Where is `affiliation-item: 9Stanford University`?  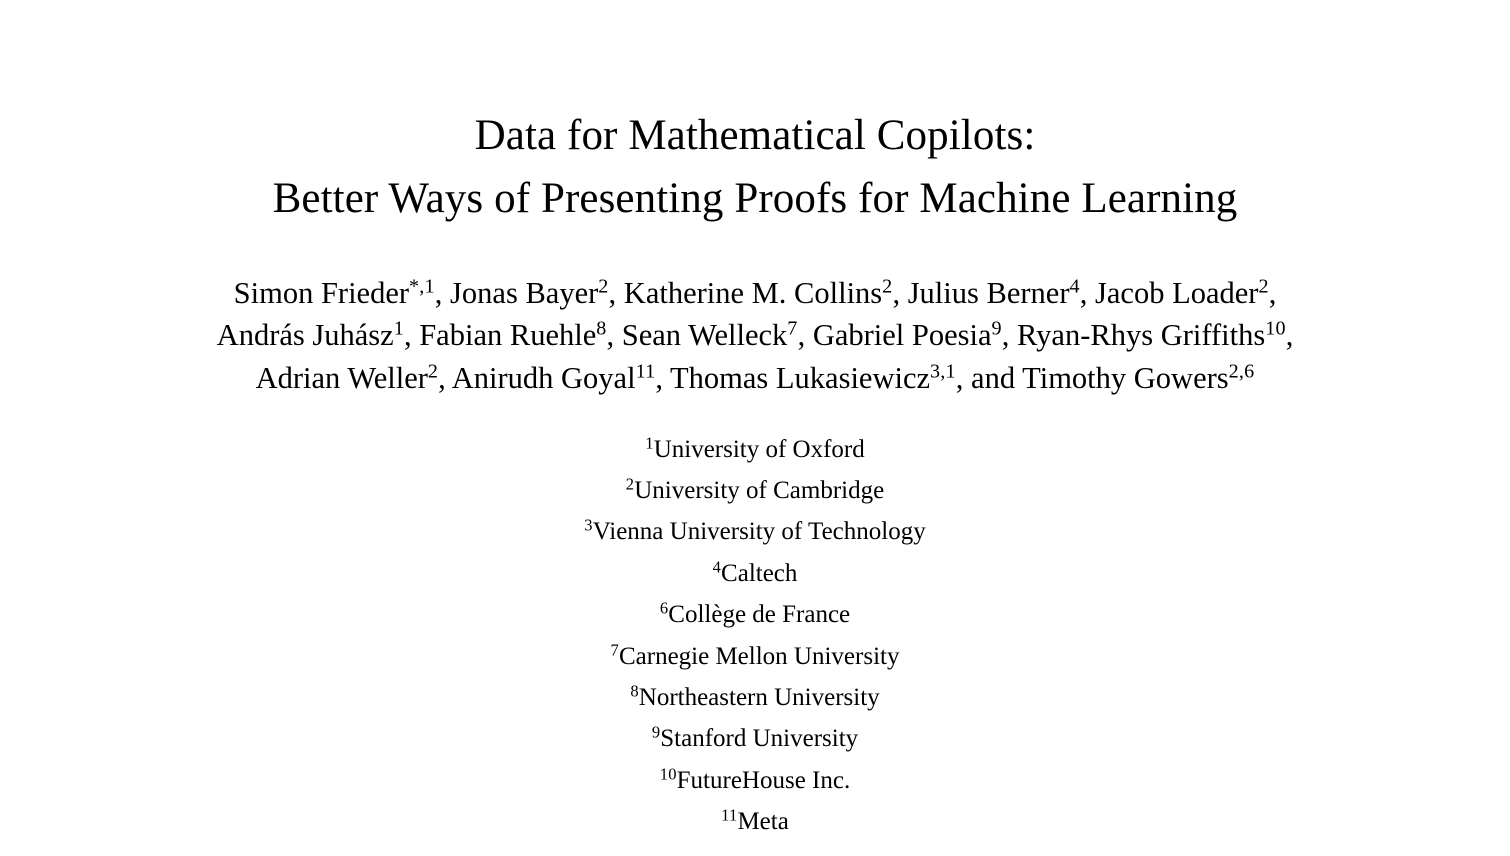
affiliation-item: 9Stanford University is located at coordinates (755, 738).